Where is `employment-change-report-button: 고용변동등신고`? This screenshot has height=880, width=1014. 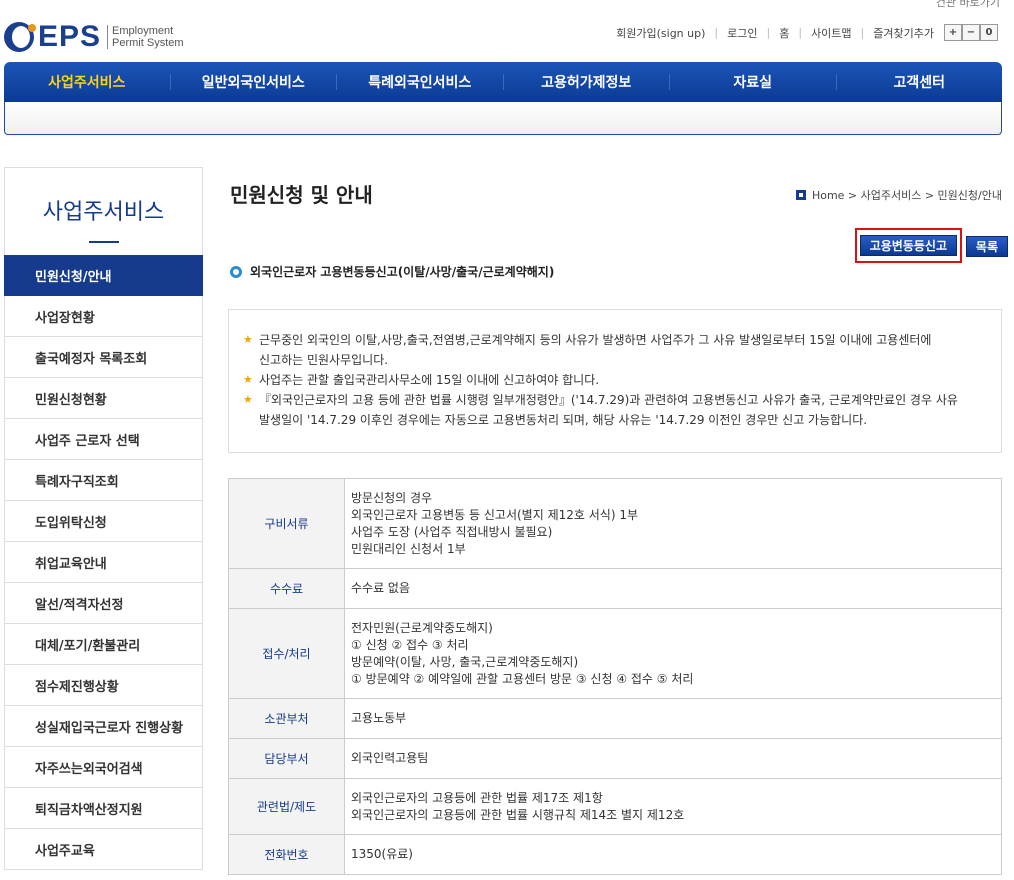 employment-change-report-button: 고용변동등신고 is located at coordinates (908, 245).